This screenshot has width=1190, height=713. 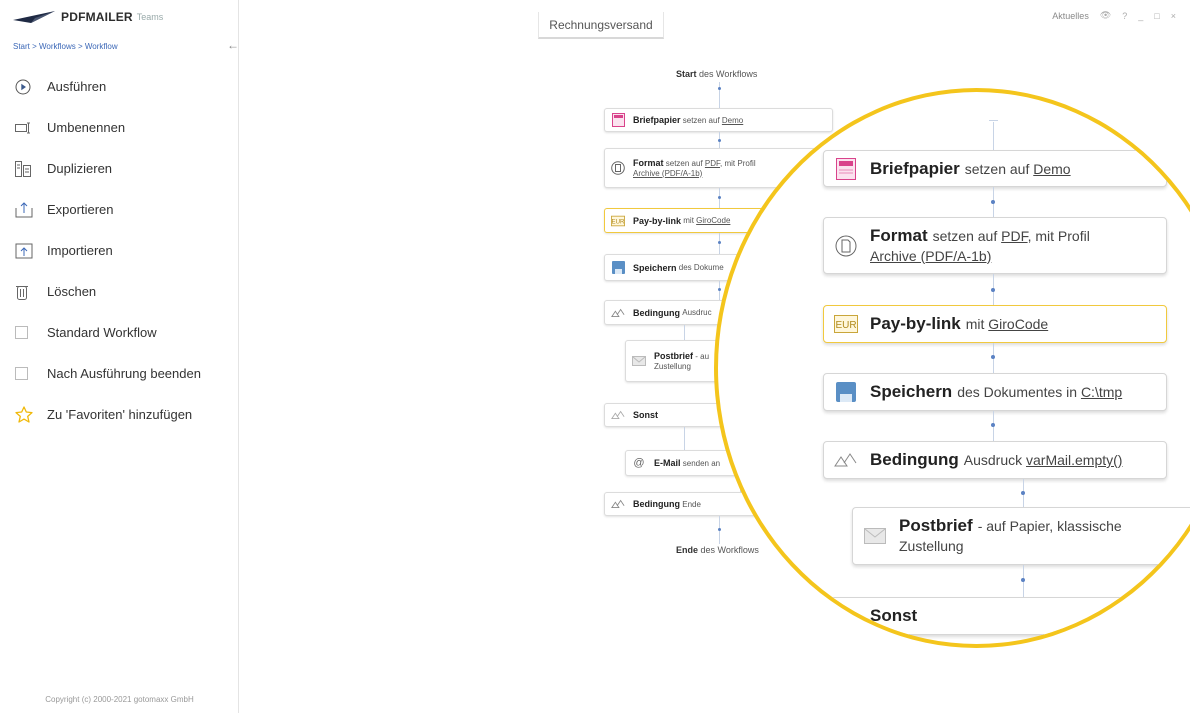 I want to click on export-icon, so click(x=27, y=210).